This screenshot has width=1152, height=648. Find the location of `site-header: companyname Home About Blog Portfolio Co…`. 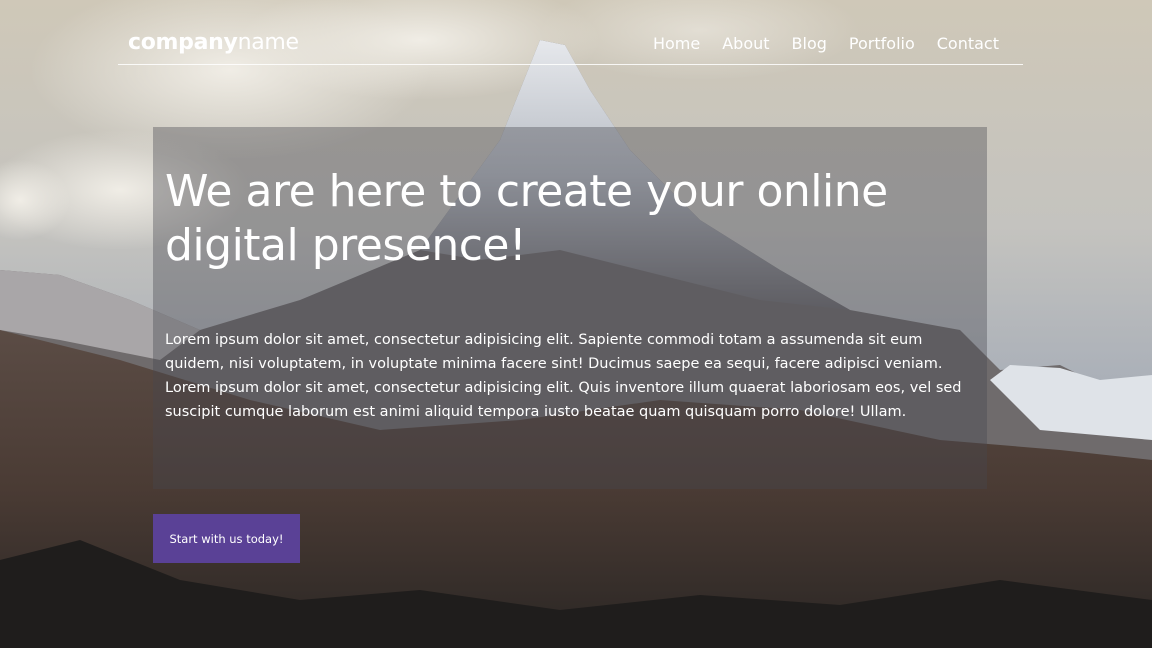

site-header: companyname Home About Blog Portfolio Co… is located at coordinates (570, 32).